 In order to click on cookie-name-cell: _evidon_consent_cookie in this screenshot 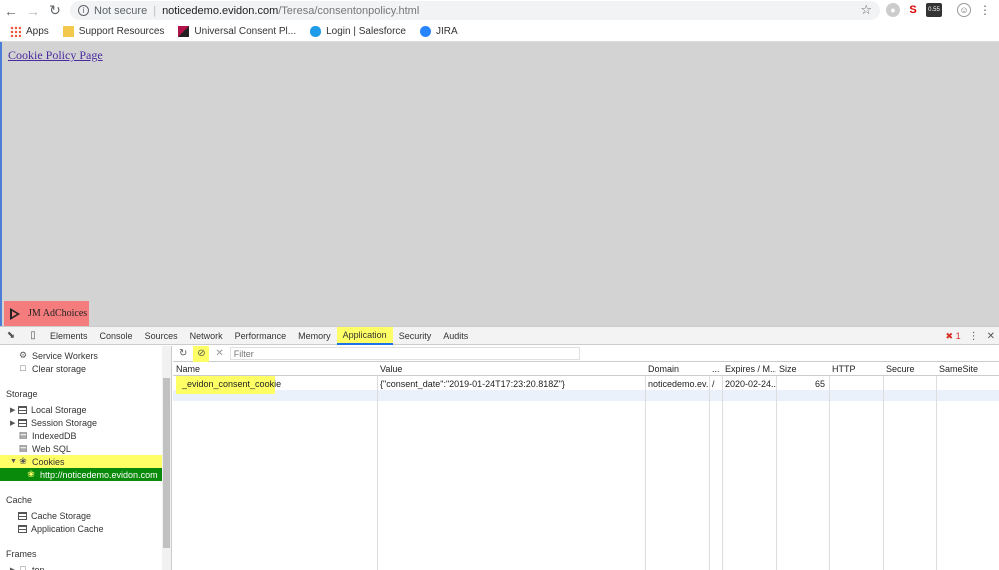, I will do `click(278, 384)`.